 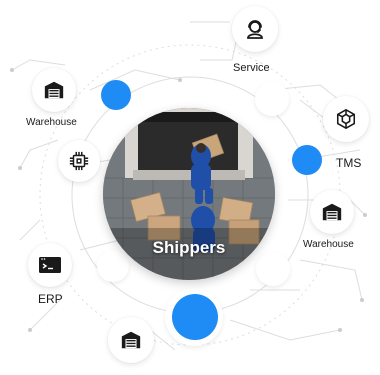 What do you see at coordinates (51, 122) in the screenshot?
I see `warehouse-left-label: Warehouse` at bounding box center [51, 122].